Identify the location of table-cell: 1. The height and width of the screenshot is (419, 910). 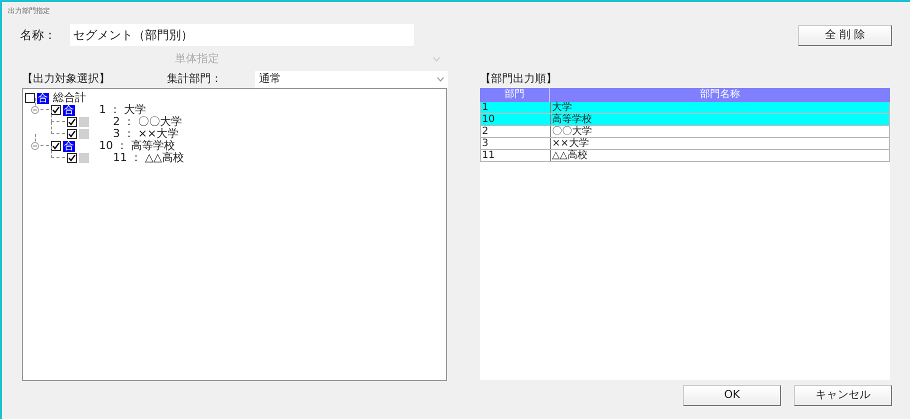
(516, 107).